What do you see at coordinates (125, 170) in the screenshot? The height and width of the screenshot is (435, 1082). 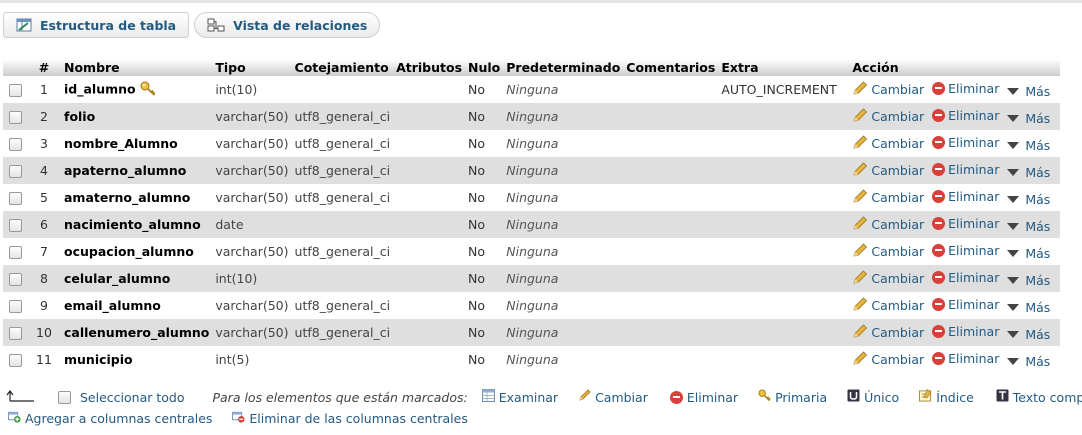 I see `column-name-text: apaterno_alumno` at bounding box center [125, 170].